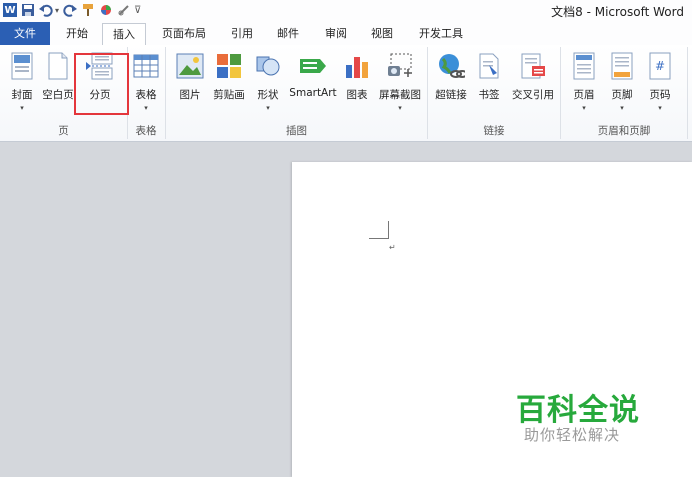 Image resolution: width=692 pixels, height=477 pixels. What do you see at coordinates (533, 86) in the screenshot?
I see `cross-reference-button: 交叉引用` at bounding box center [533, 86].